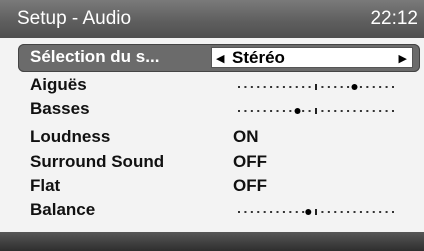 The image size is (424, 251). What do you see at coordinates (70, 136) in the screenshot?
I see `menu-item-label: Loudness` at bounding box center [70, 136].